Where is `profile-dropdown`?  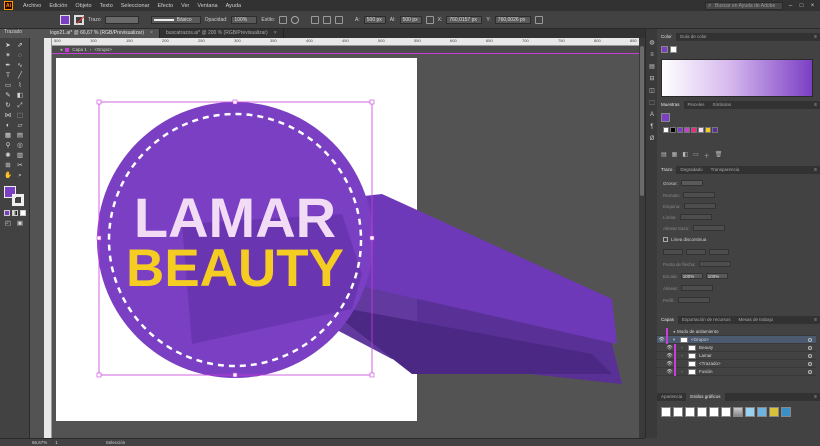 profile-dropdown is located at coordinates (693, 300).